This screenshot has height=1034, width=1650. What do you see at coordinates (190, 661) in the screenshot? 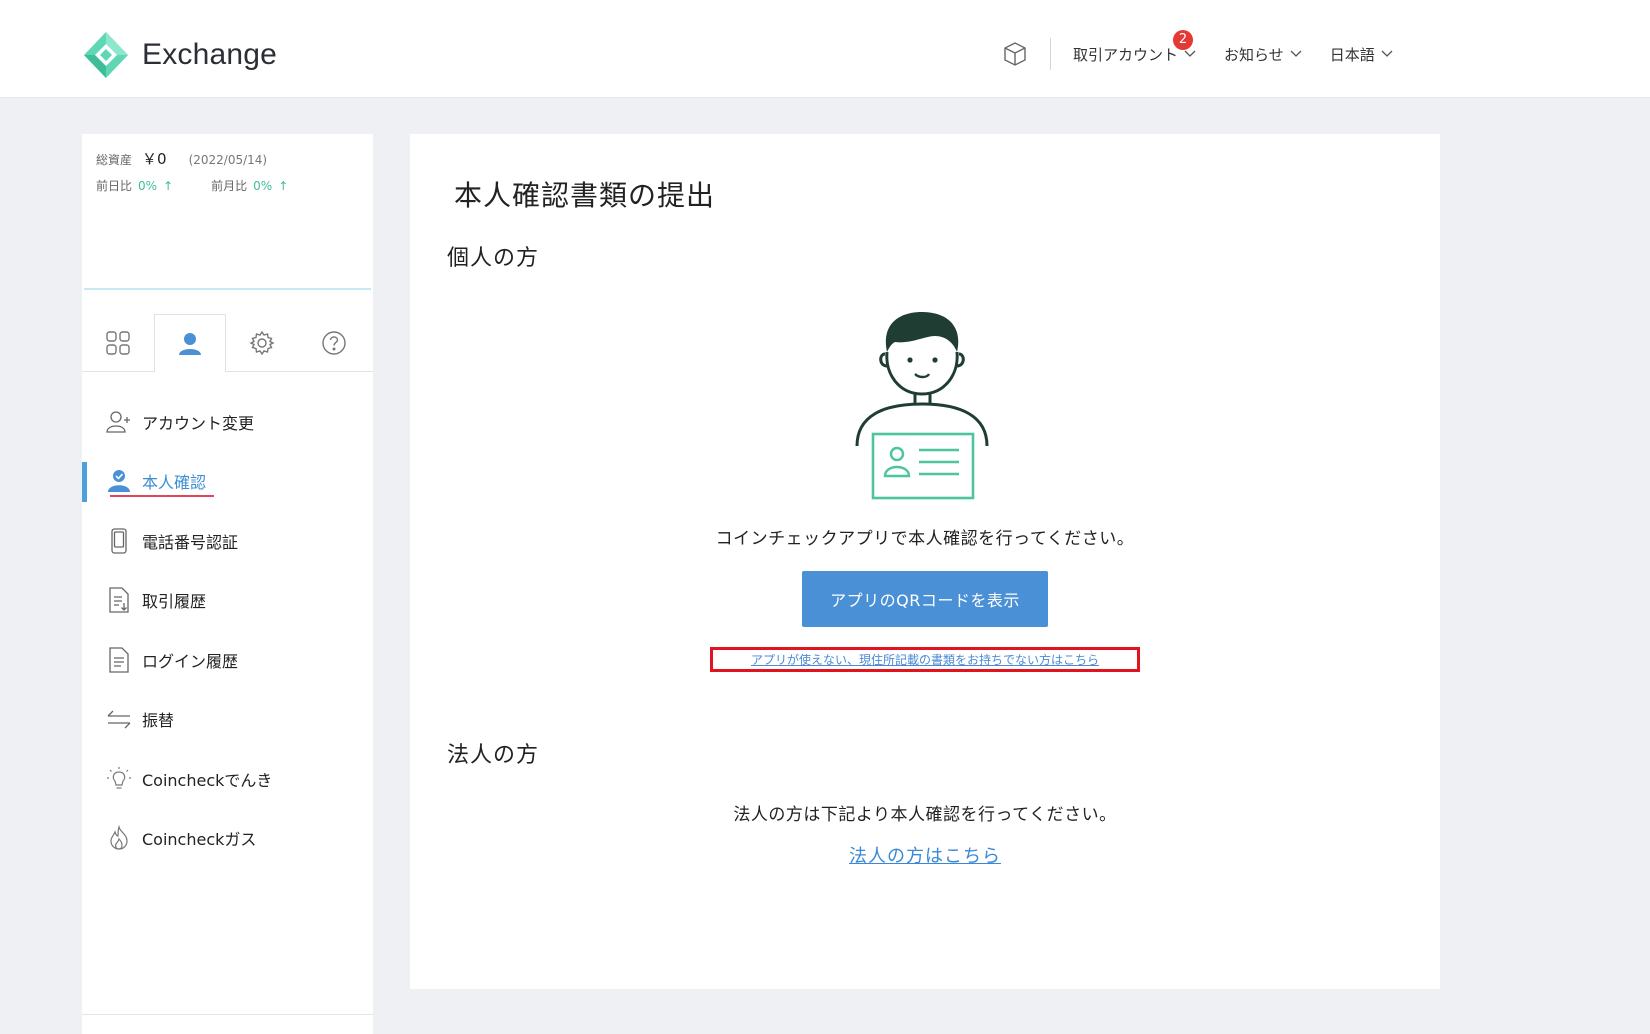
I see `sidebar-item-label: ログイン履歴` at bounding box center [190, 661].